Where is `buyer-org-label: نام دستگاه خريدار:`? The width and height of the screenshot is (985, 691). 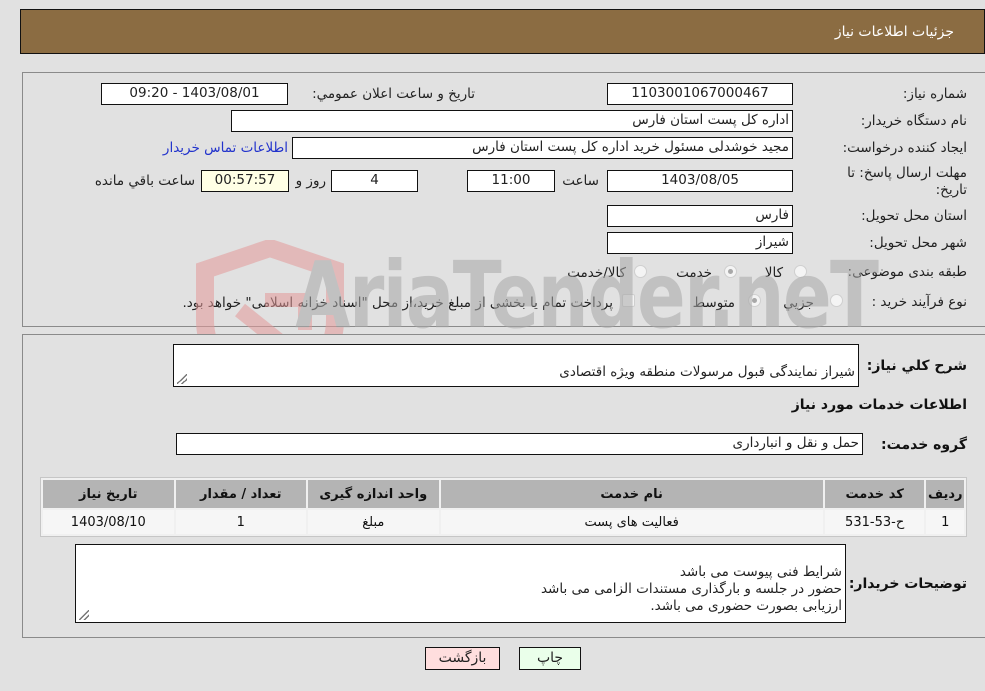 buyer-org-label: نام دستگاه خريدار: is located at coordinates (913, 121).